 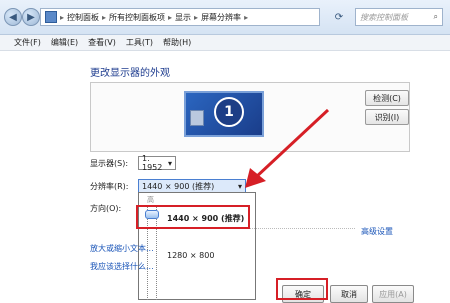 What do you see at coordinates (51, 17) in the screenshot?
I see `control-panel-icon` at bounding box center [51, 17].